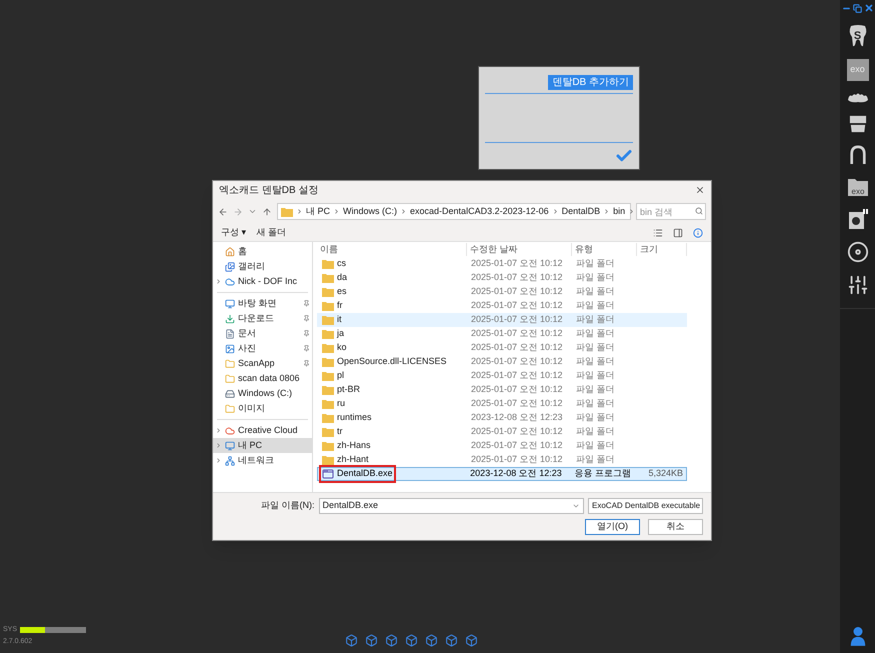  What do you see at coordinates (230, 431) in the screenshot?
I see `creative-icon` at bounding box center [230, 431].